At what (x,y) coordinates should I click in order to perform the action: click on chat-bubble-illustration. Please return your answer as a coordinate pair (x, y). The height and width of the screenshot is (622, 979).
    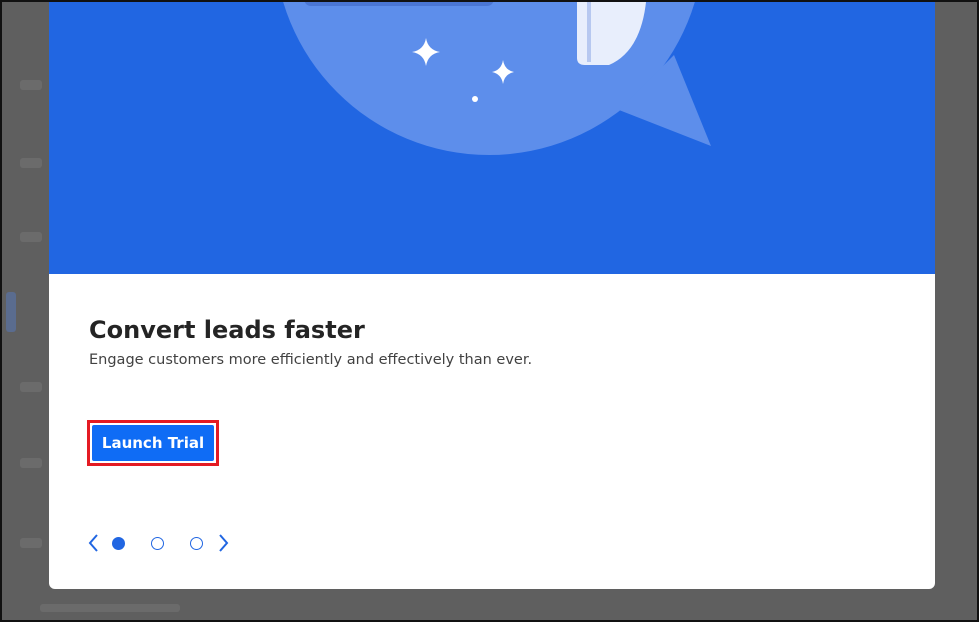
    Looking at the image, I should click on (496, 77).